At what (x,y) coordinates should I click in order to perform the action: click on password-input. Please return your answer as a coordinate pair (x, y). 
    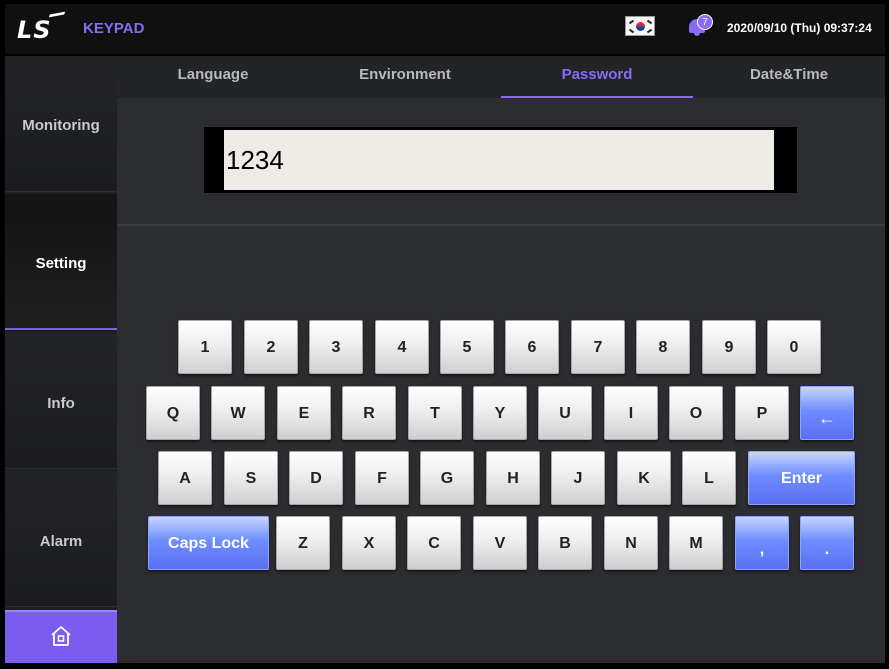
    Looking at the image, I should click on (499, 160).